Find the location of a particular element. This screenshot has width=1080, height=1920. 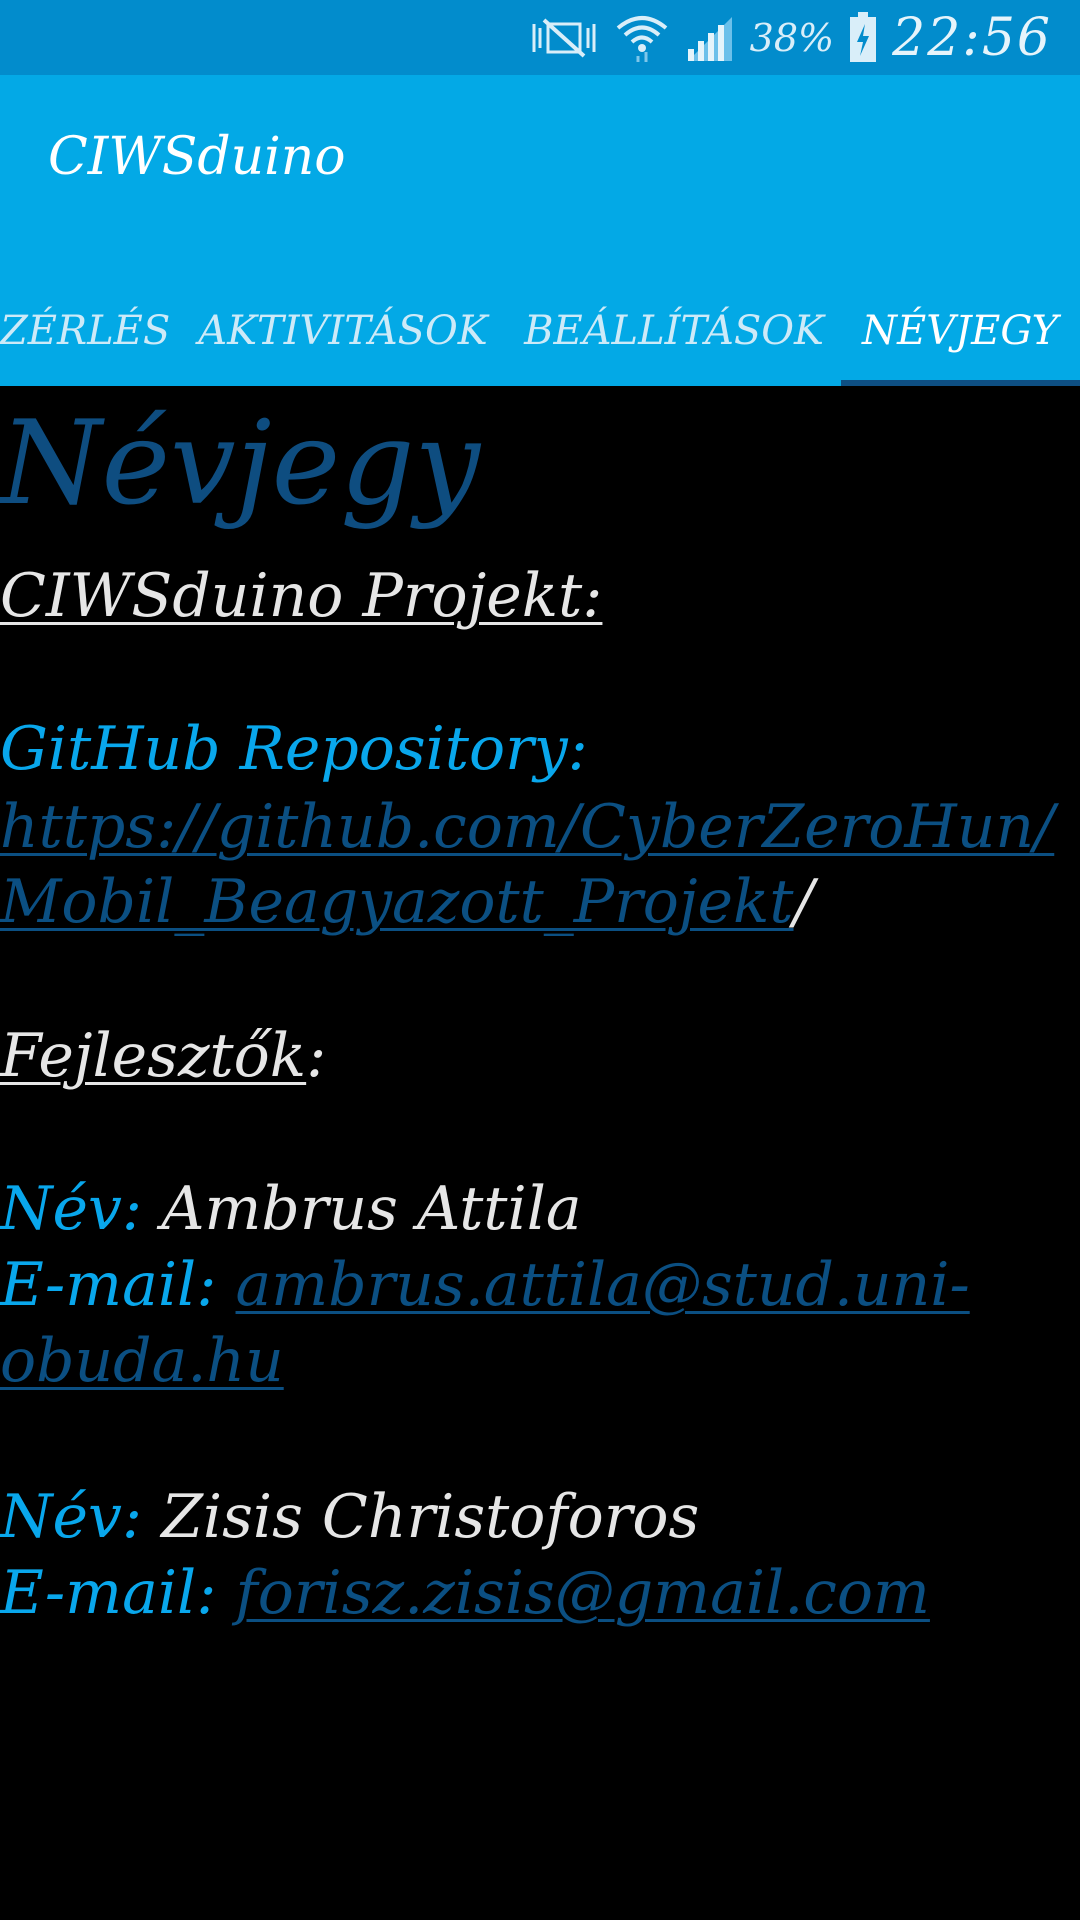

developers-colon: : is located at coordinates (316, 1056).